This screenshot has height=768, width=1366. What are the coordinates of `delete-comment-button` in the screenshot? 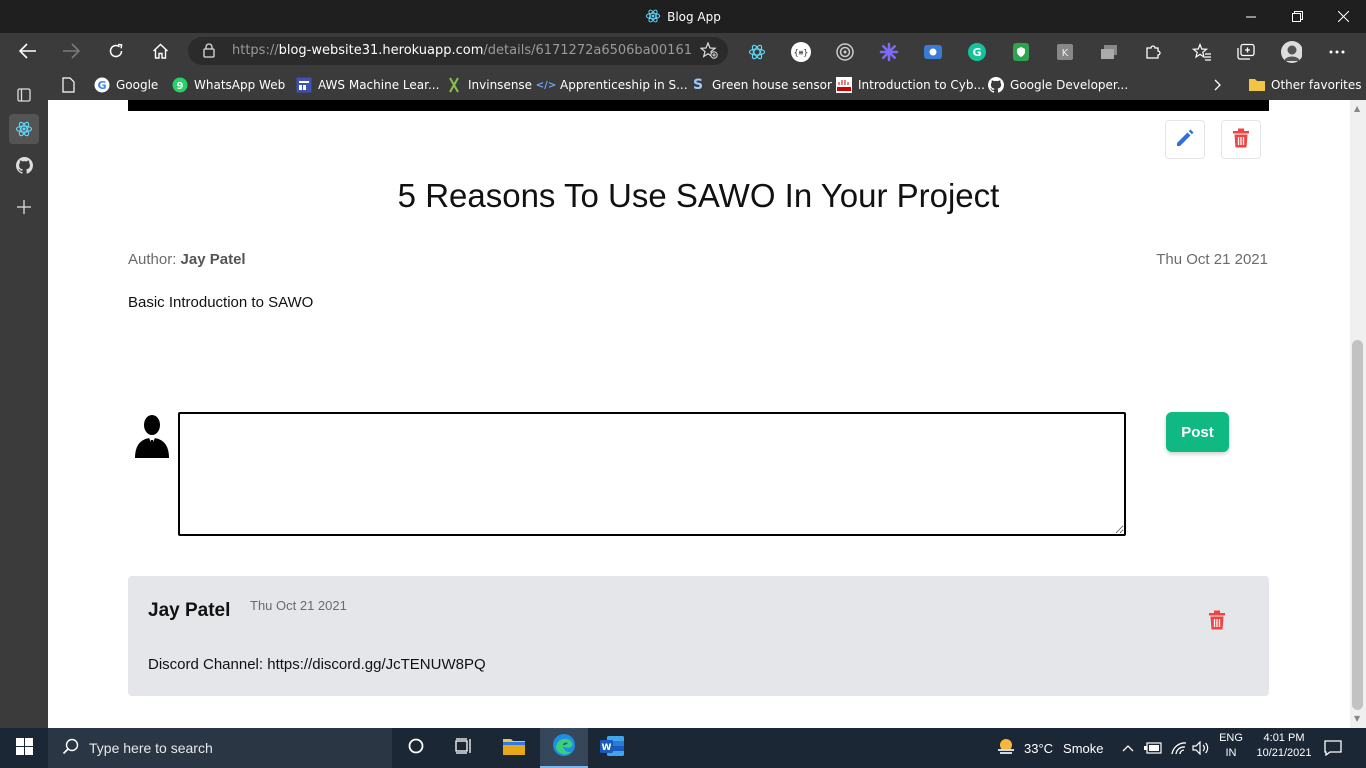 It's located at (1217, 622).